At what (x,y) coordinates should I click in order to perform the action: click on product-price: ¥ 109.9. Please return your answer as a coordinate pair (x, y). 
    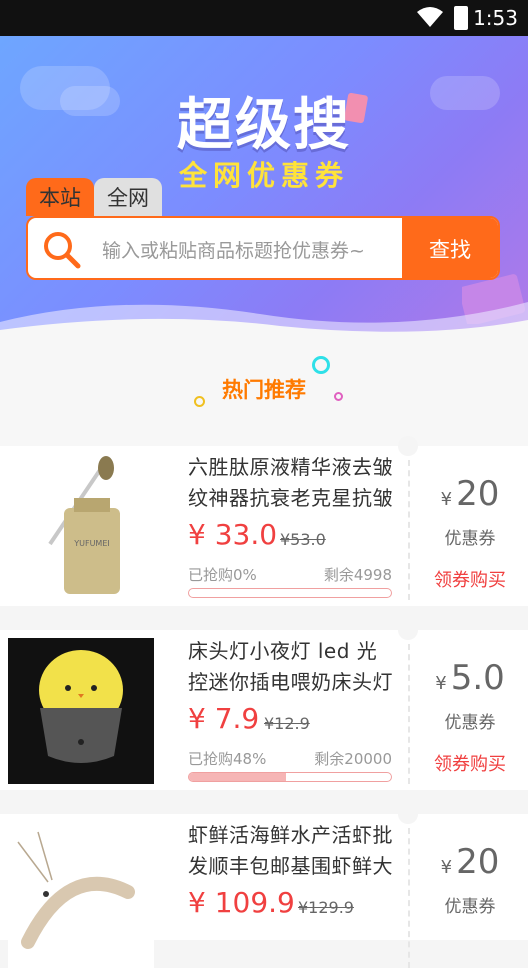
    Looking at the image, I should click on (241, 902).